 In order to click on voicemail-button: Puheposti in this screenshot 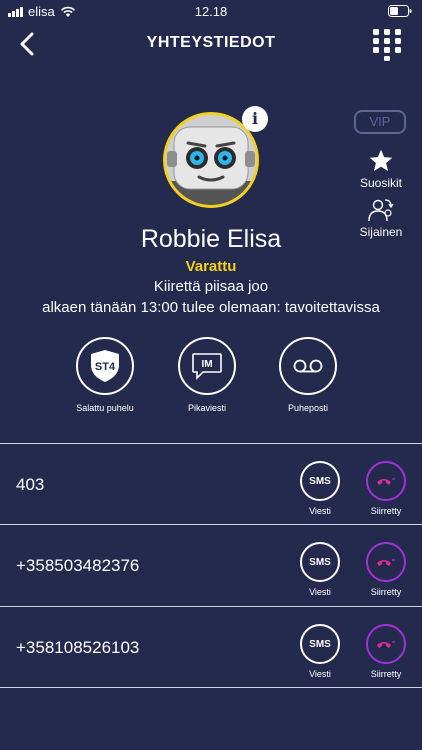, I will do `click(308, 375)`.